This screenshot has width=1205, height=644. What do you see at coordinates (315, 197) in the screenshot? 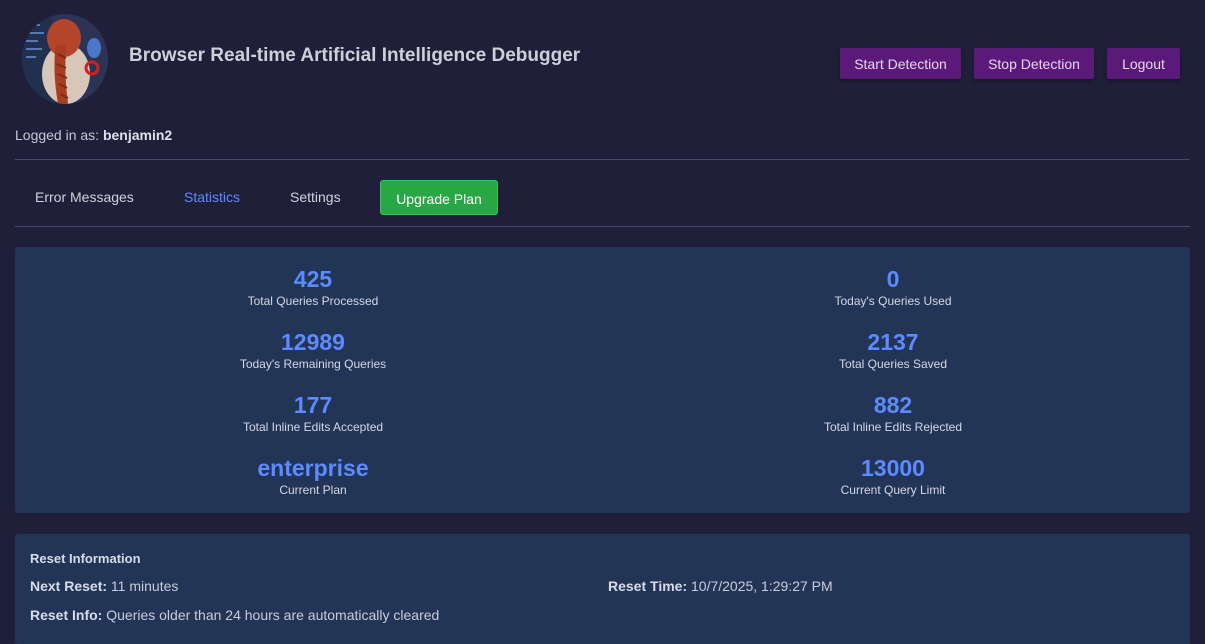
I see `tab-settings: Settings` at bounding box center [315, 197].